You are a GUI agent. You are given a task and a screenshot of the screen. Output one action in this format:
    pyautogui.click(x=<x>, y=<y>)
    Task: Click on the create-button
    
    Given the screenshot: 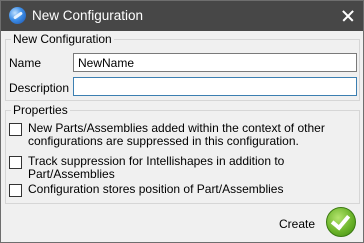 What is the action you would take?
    pyautogui.click(x=341, y=222)
    